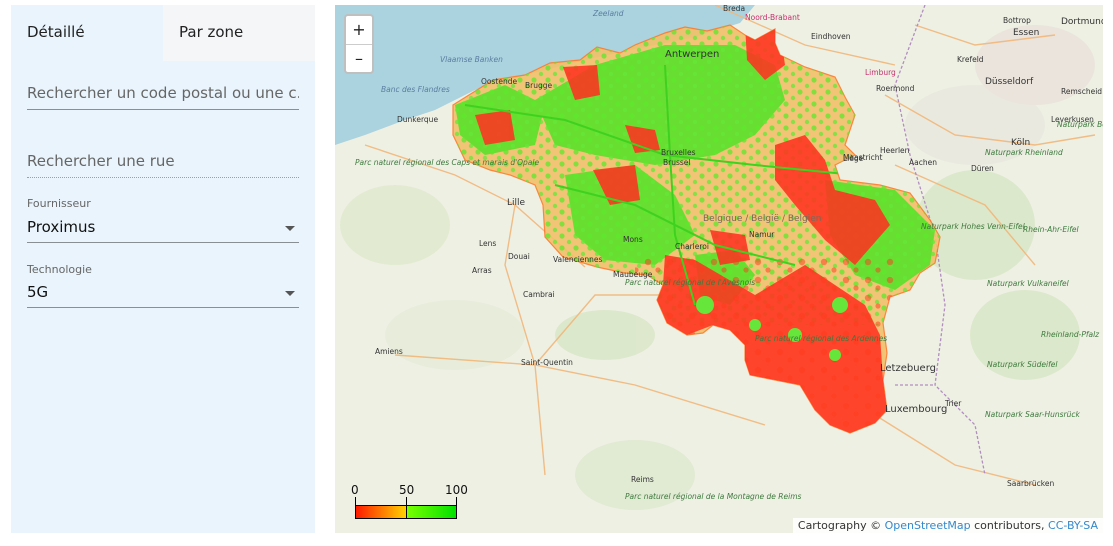 The width and height of the screenshot is (1113, 546). Describe the element at coordinates (1073, 525) in the screenshot. I see `license-link: CC-BY-SA` at that location.